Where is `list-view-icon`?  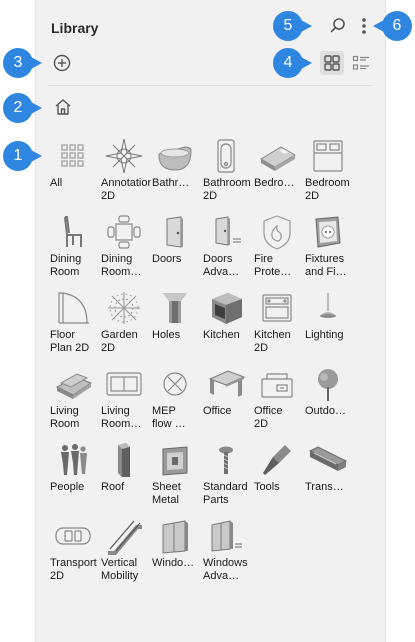 list-view-icon is located at coordinates (361, 63).